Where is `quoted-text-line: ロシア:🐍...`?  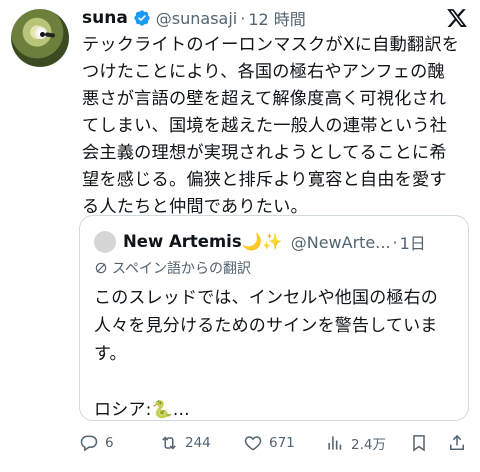 quoted-text-line: ロシア:🐍... is located at coordinates (142, 410).